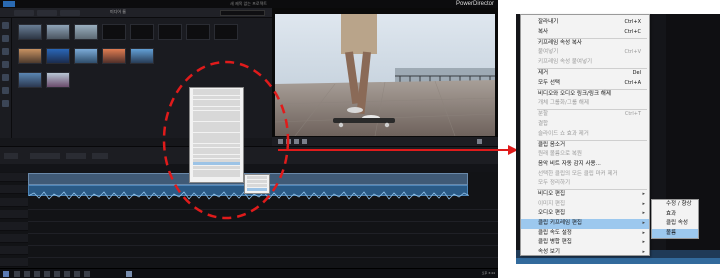 Image resolution: width=720 pixels, height=278 pixels. I want to click on menu-item: 클립 병합 편집 ▸, so click(585, 243).